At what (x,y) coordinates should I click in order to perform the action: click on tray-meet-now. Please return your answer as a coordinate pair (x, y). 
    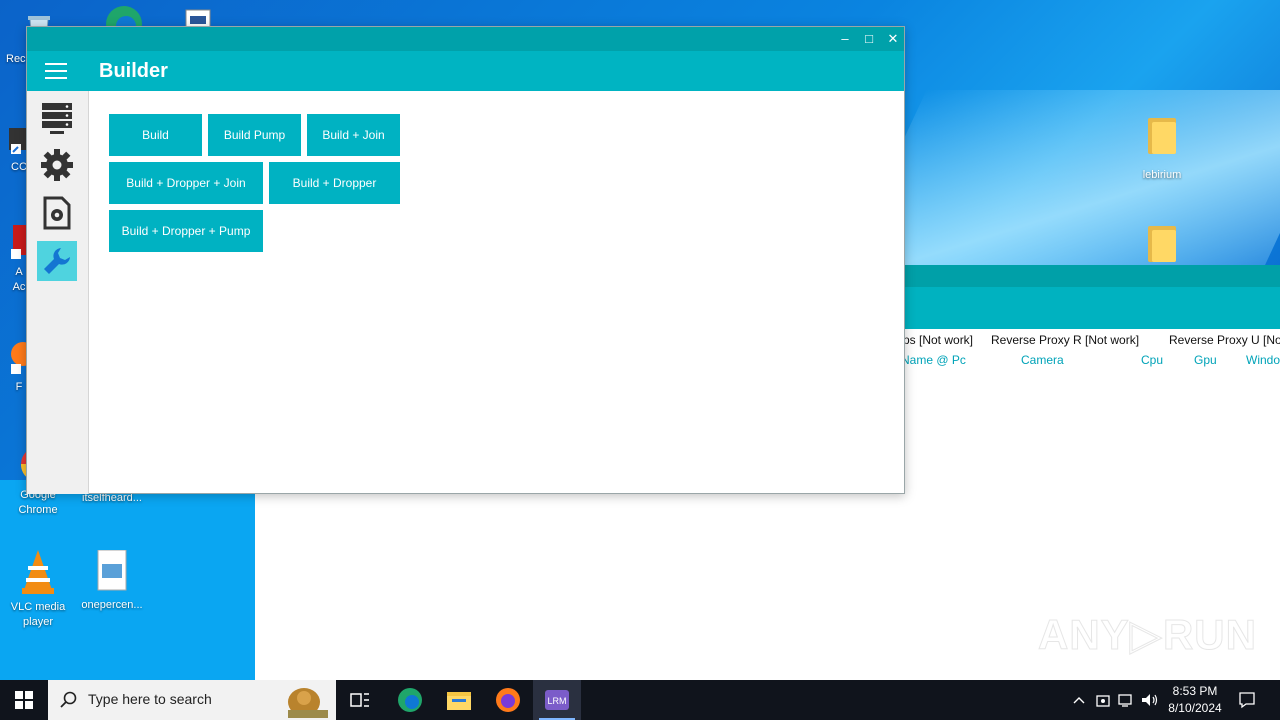
    Looking at the image, I should click on (1103, 700).